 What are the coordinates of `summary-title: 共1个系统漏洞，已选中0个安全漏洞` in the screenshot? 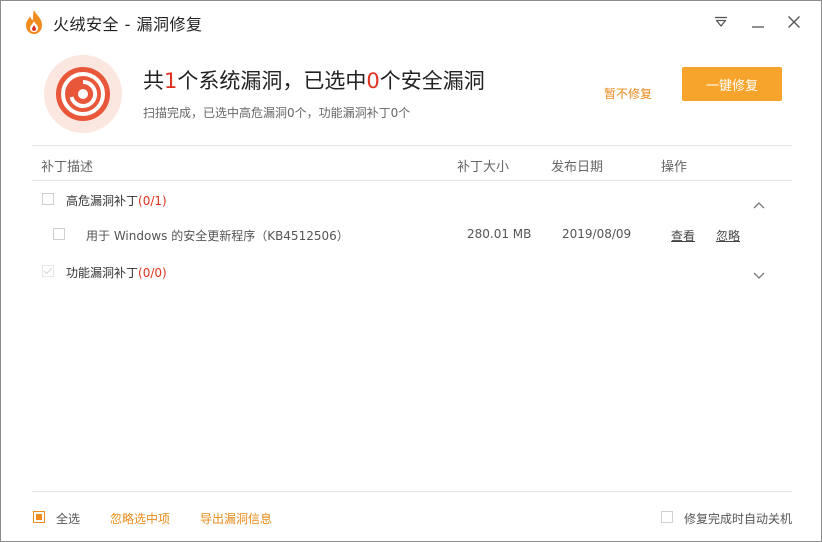 It's located at (314, 80).